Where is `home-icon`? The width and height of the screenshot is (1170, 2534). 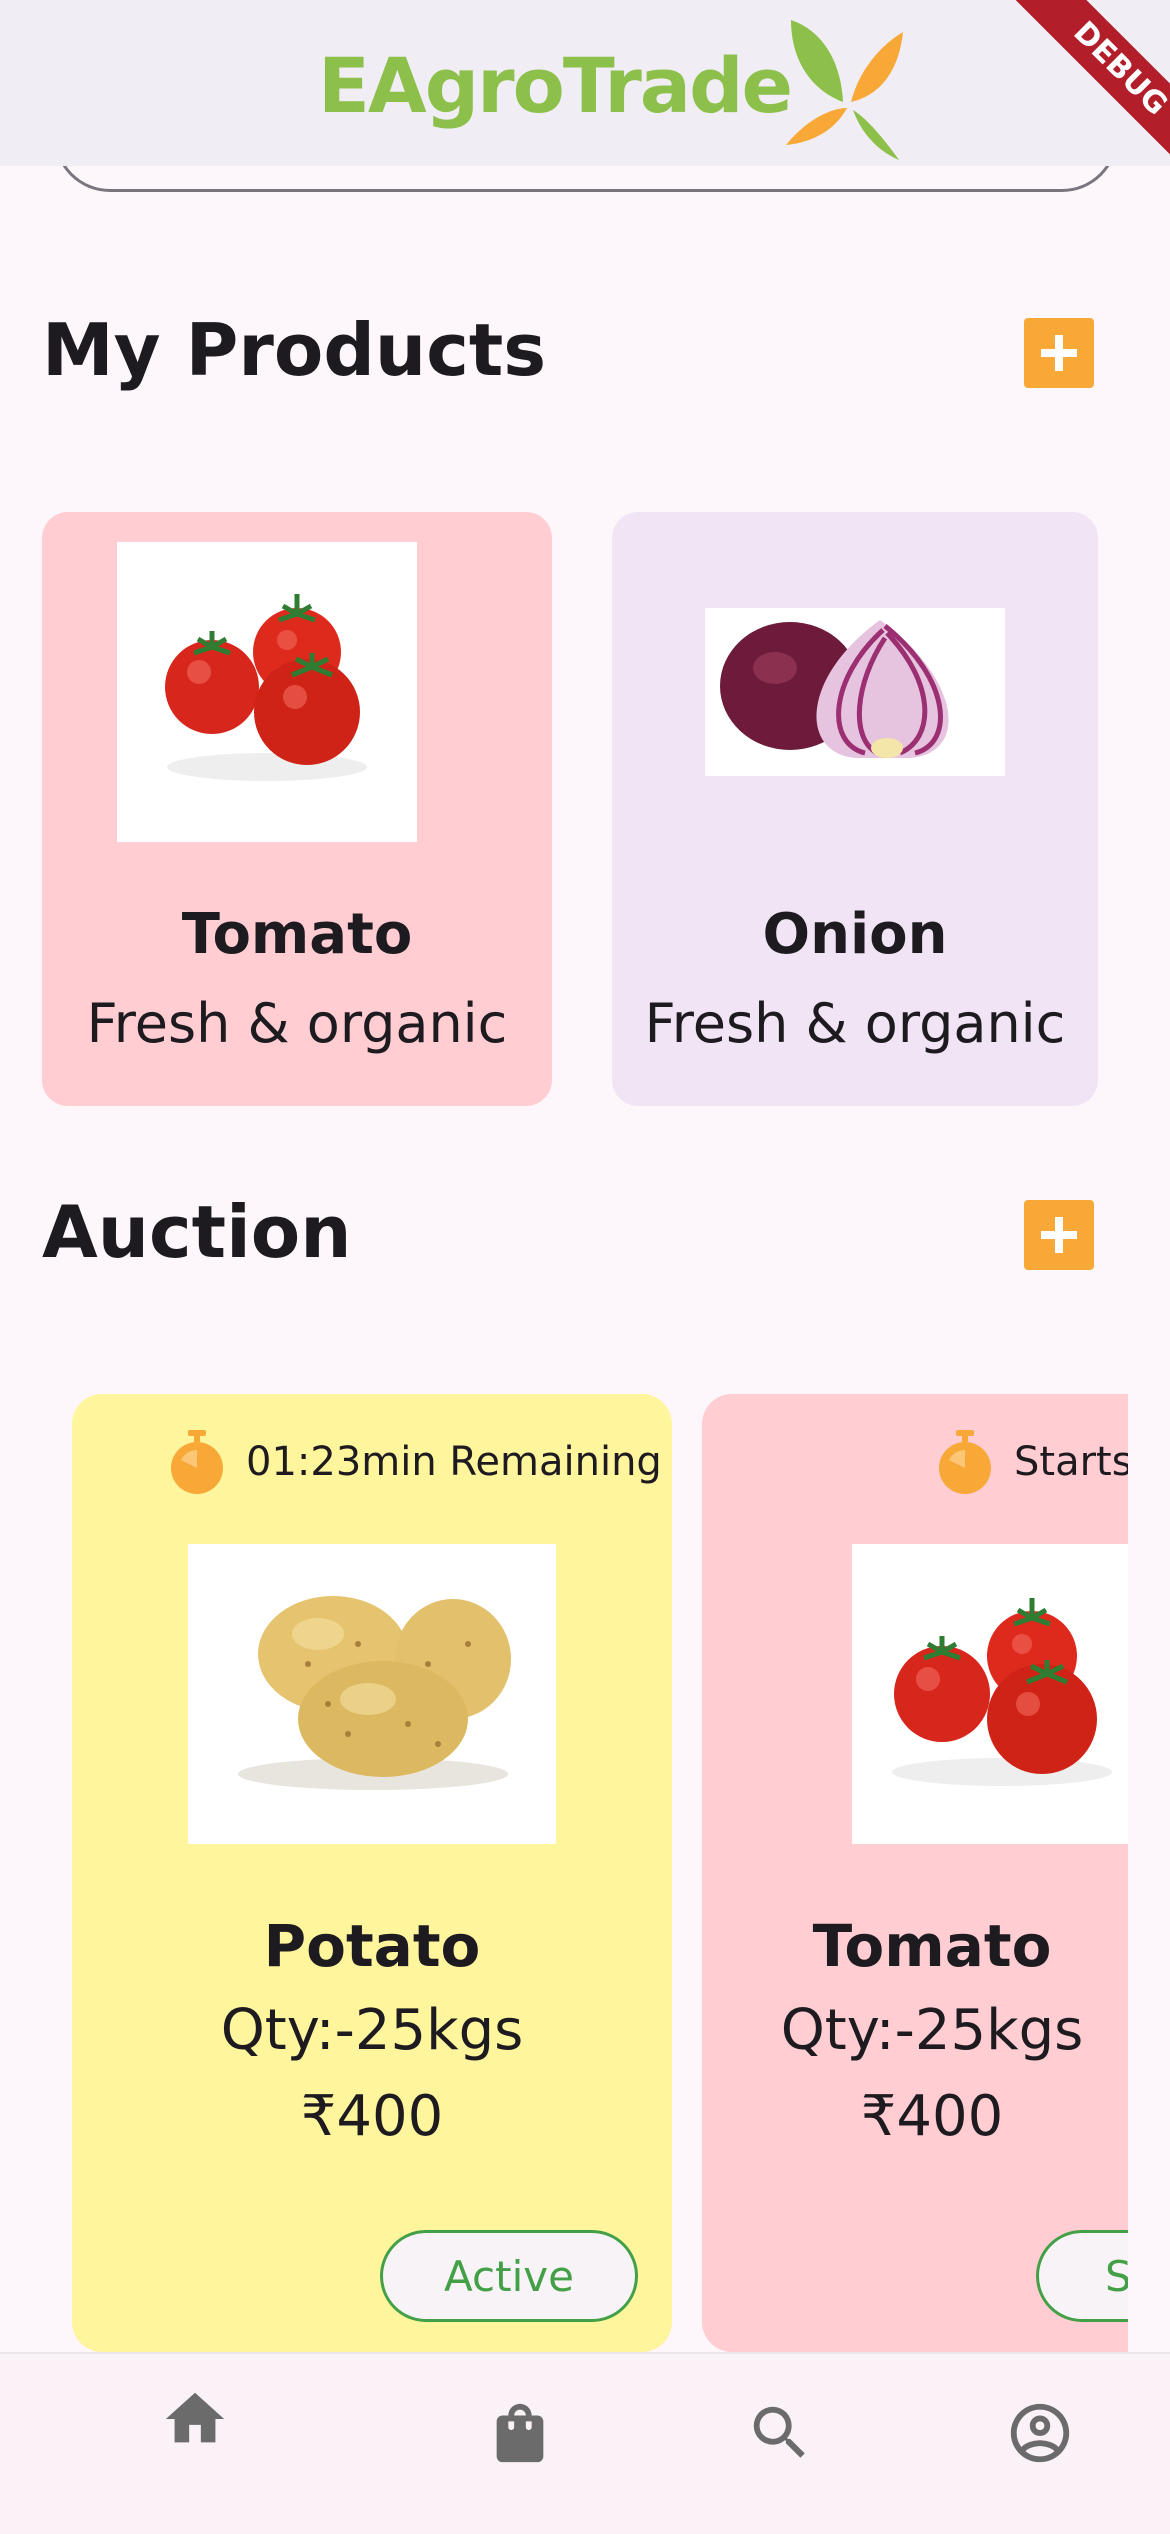 home-icon is located at coordinates (195, 2417).